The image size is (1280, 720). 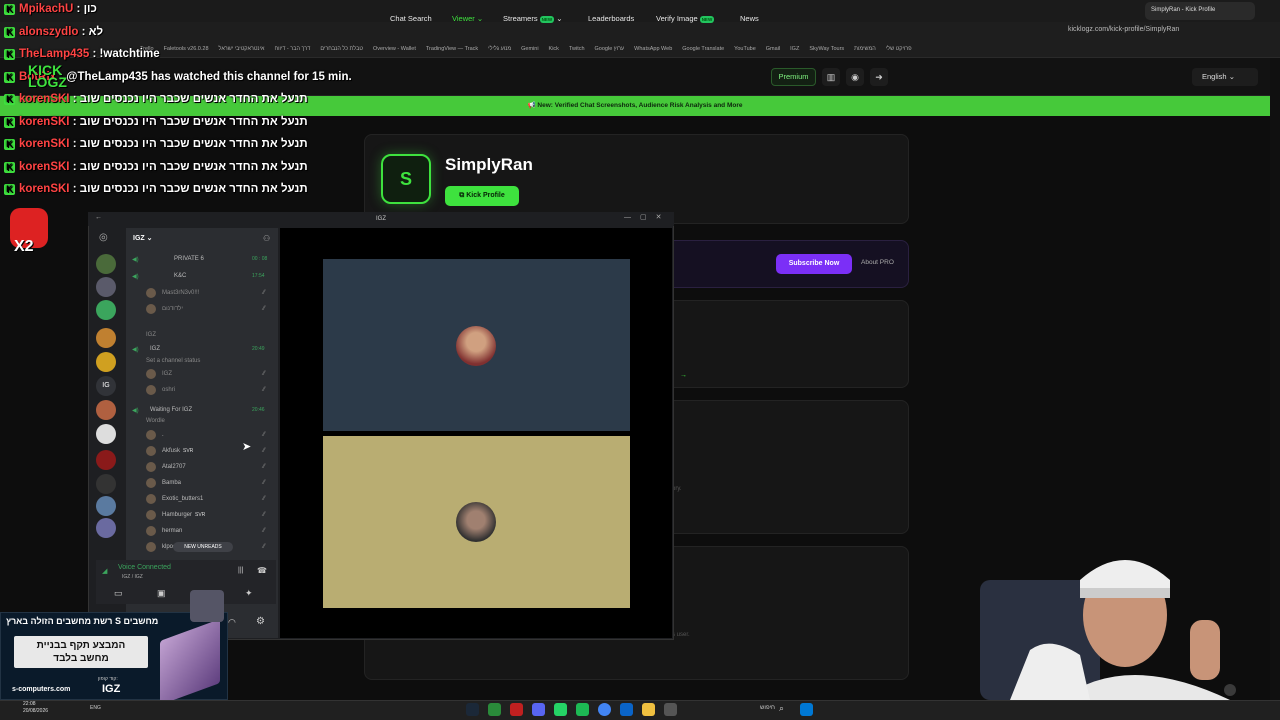 What do you see at coordinates (203, 547) in the screenshot?
I see `new-unreads-pill: NEW UNREADS` at bounding box center [203, 547].